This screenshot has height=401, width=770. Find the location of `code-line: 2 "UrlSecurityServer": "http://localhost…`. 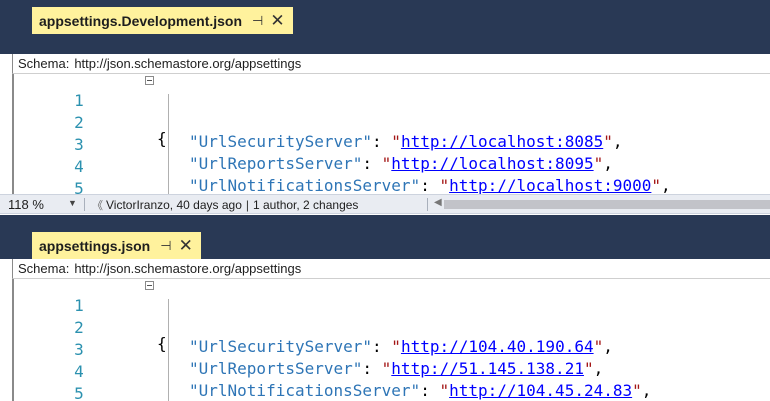

code-line: 2 "UrlSecurityServer": "http://localhost… is located at coordinates (392, 122).